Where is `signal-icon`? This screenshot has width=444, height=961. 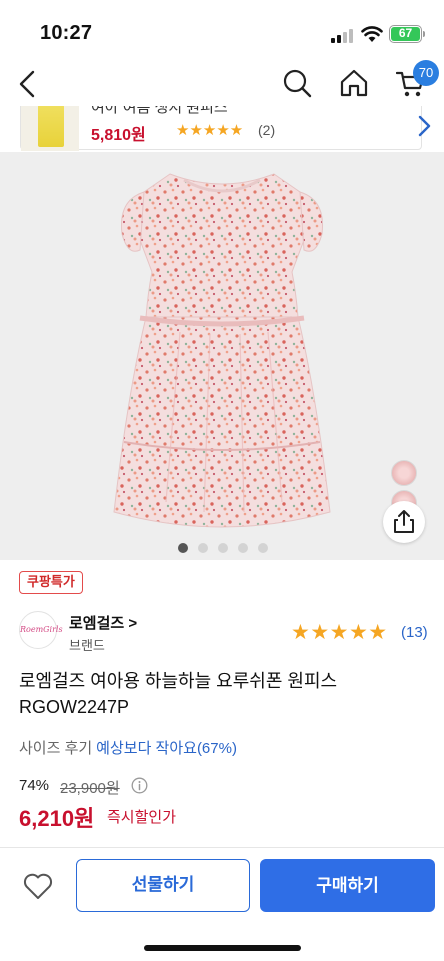 signal-icon is located at coordinates (343, 35).